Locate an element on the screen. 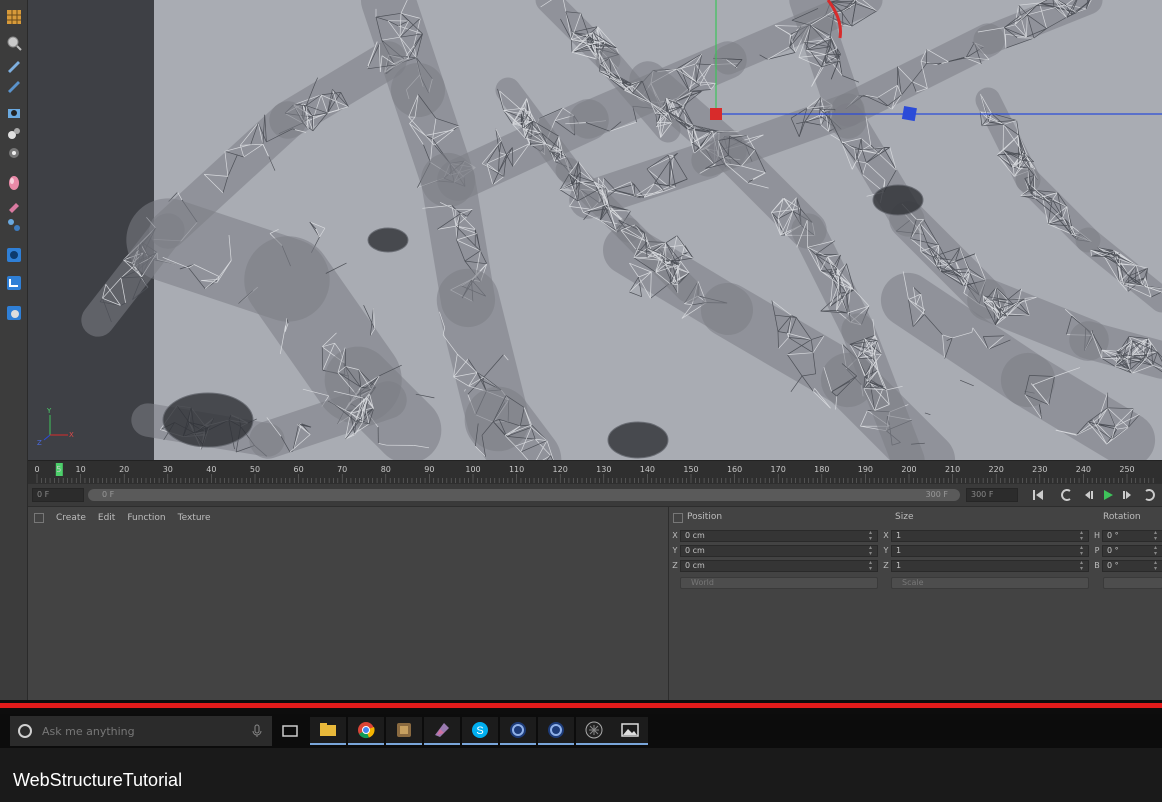 The width and height of the screenshot is (1162, 802). task-view-icon is located at coordinates (290, 731).